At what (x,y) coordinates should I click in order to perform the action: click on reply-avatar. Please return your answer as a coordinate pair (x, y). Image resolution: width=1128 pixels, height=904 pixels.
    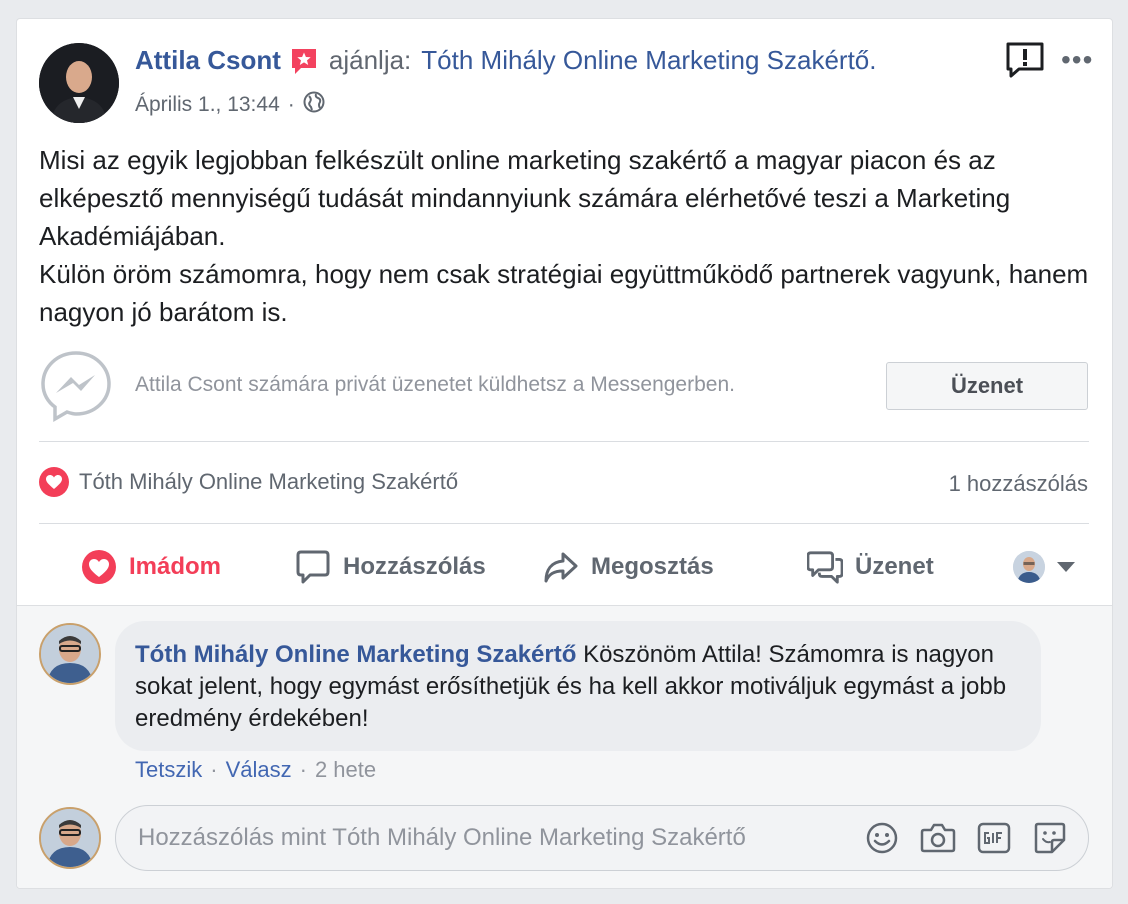
    Looking at the image, I should click on (70, 838).